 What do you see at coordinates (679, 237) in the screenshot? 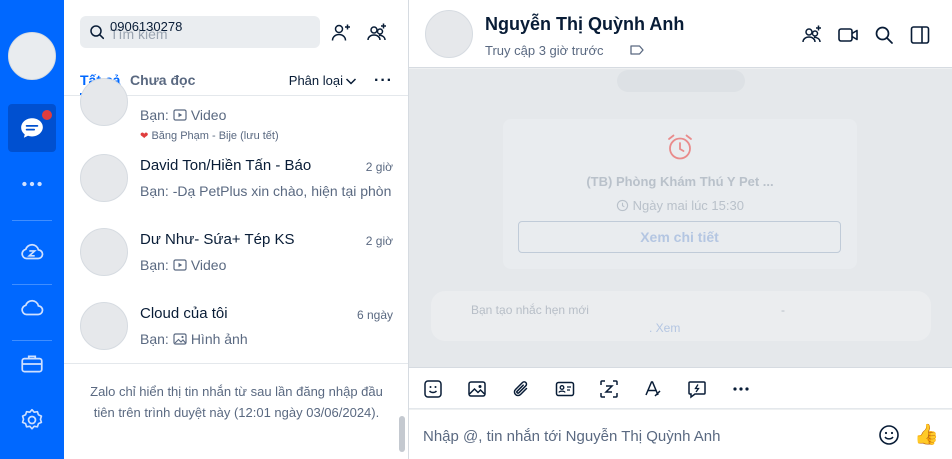
I see `view-details-button: Xem chi tiết` at bounding box center [679, 237].